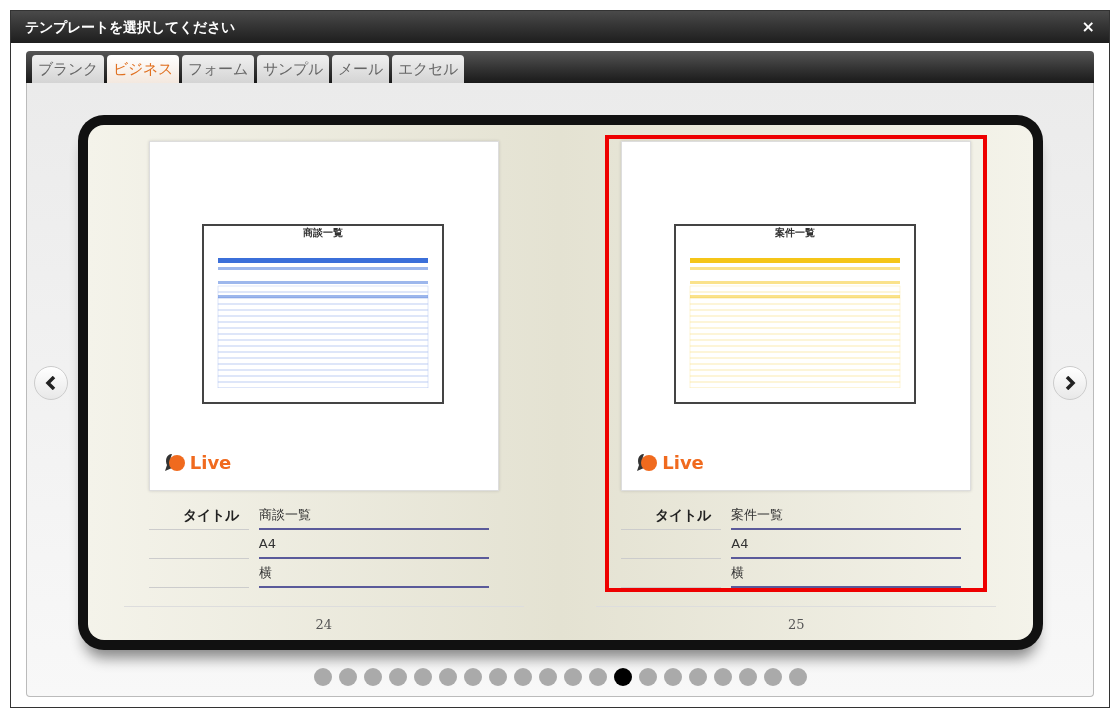 The width and height of the screenshot is (1120, 708). I want to click on field-value: 案件一覧, so click(846, 515).